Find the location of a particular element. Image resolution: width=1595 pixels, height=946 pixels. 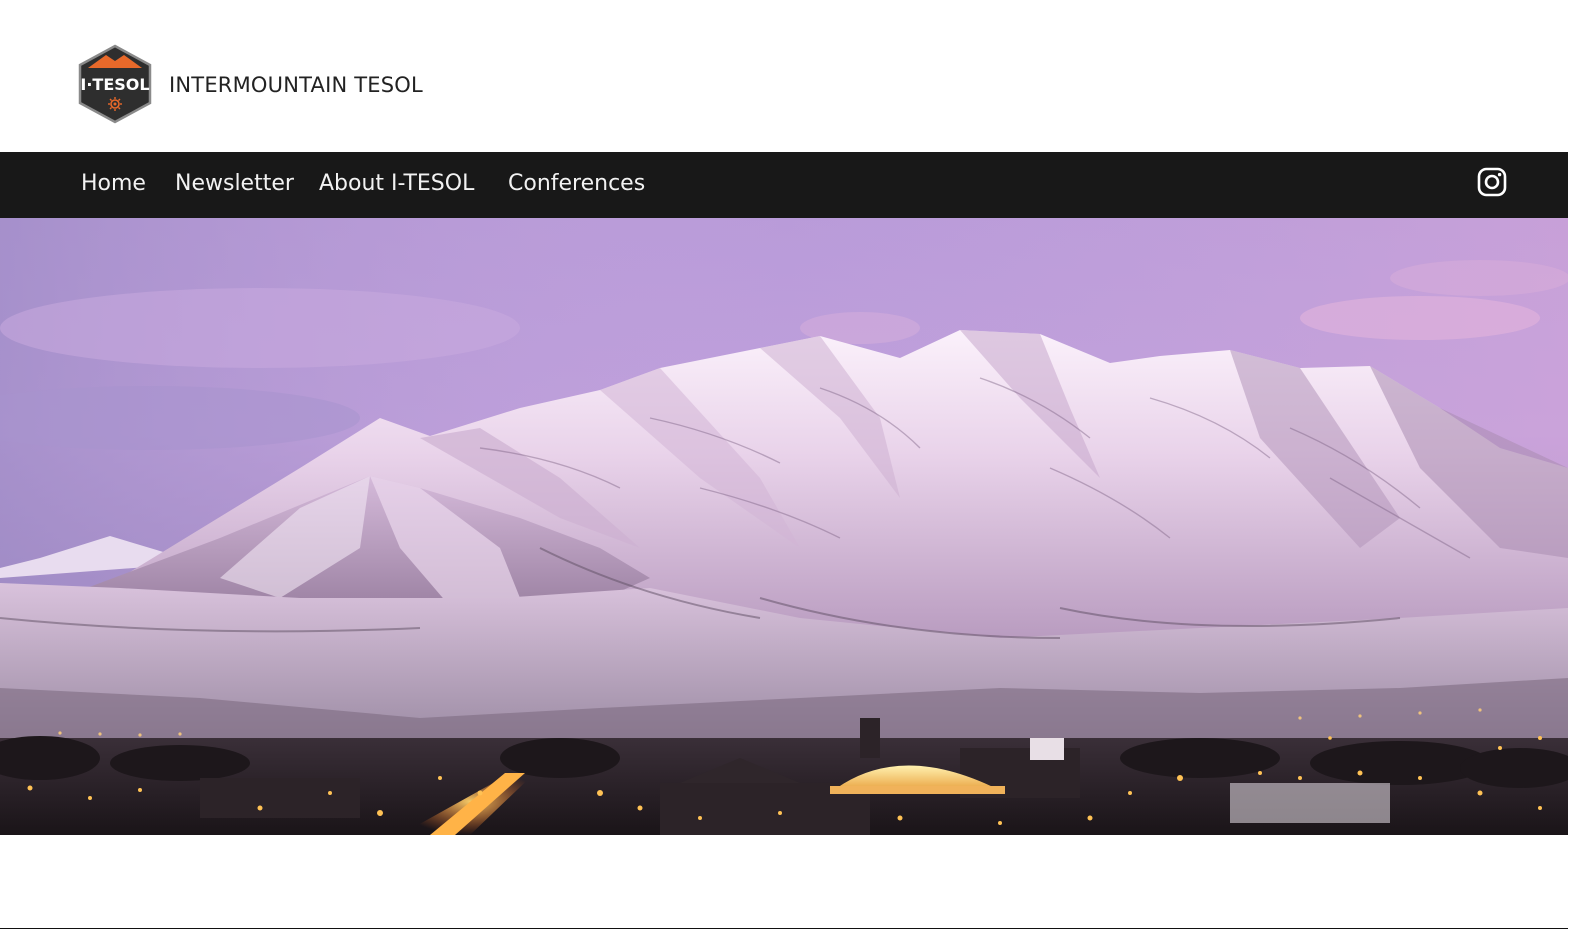

page-bottom-border is located at coordinates (784, 928).